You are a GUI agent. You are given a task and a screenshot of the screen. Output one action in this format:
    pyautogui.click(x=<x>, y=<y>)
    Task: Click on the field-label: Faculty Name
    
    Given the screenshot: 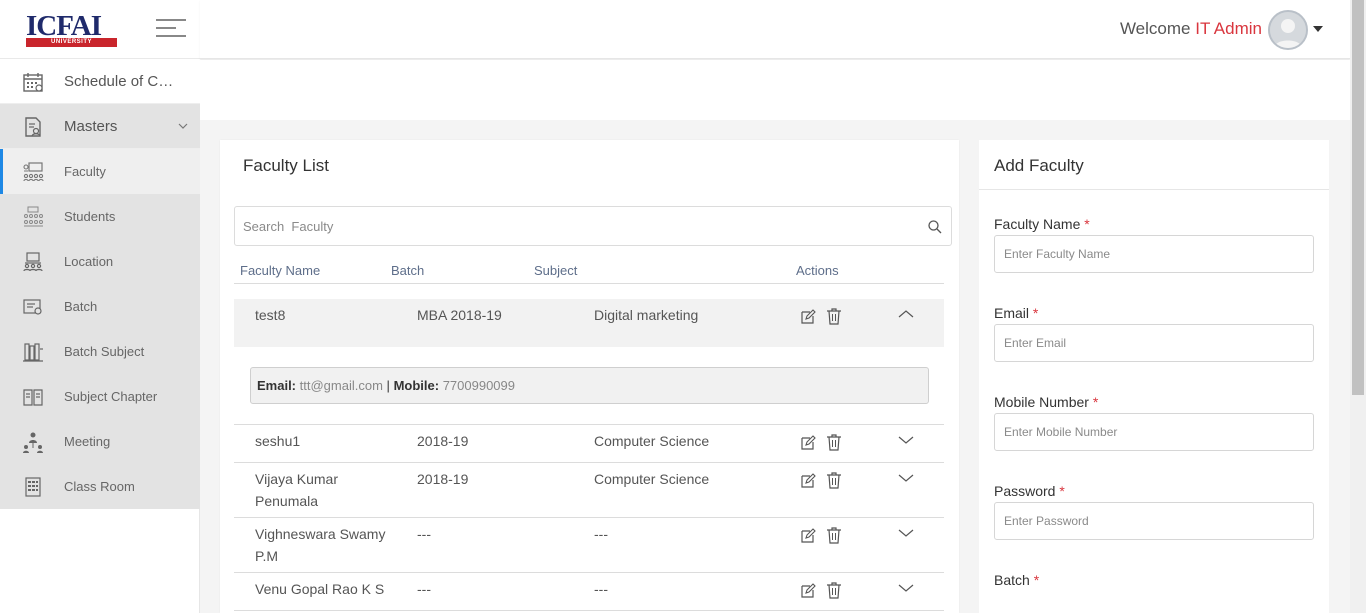 What is the action you would take?
    pyautogui.click(x=1037, y=224)
    